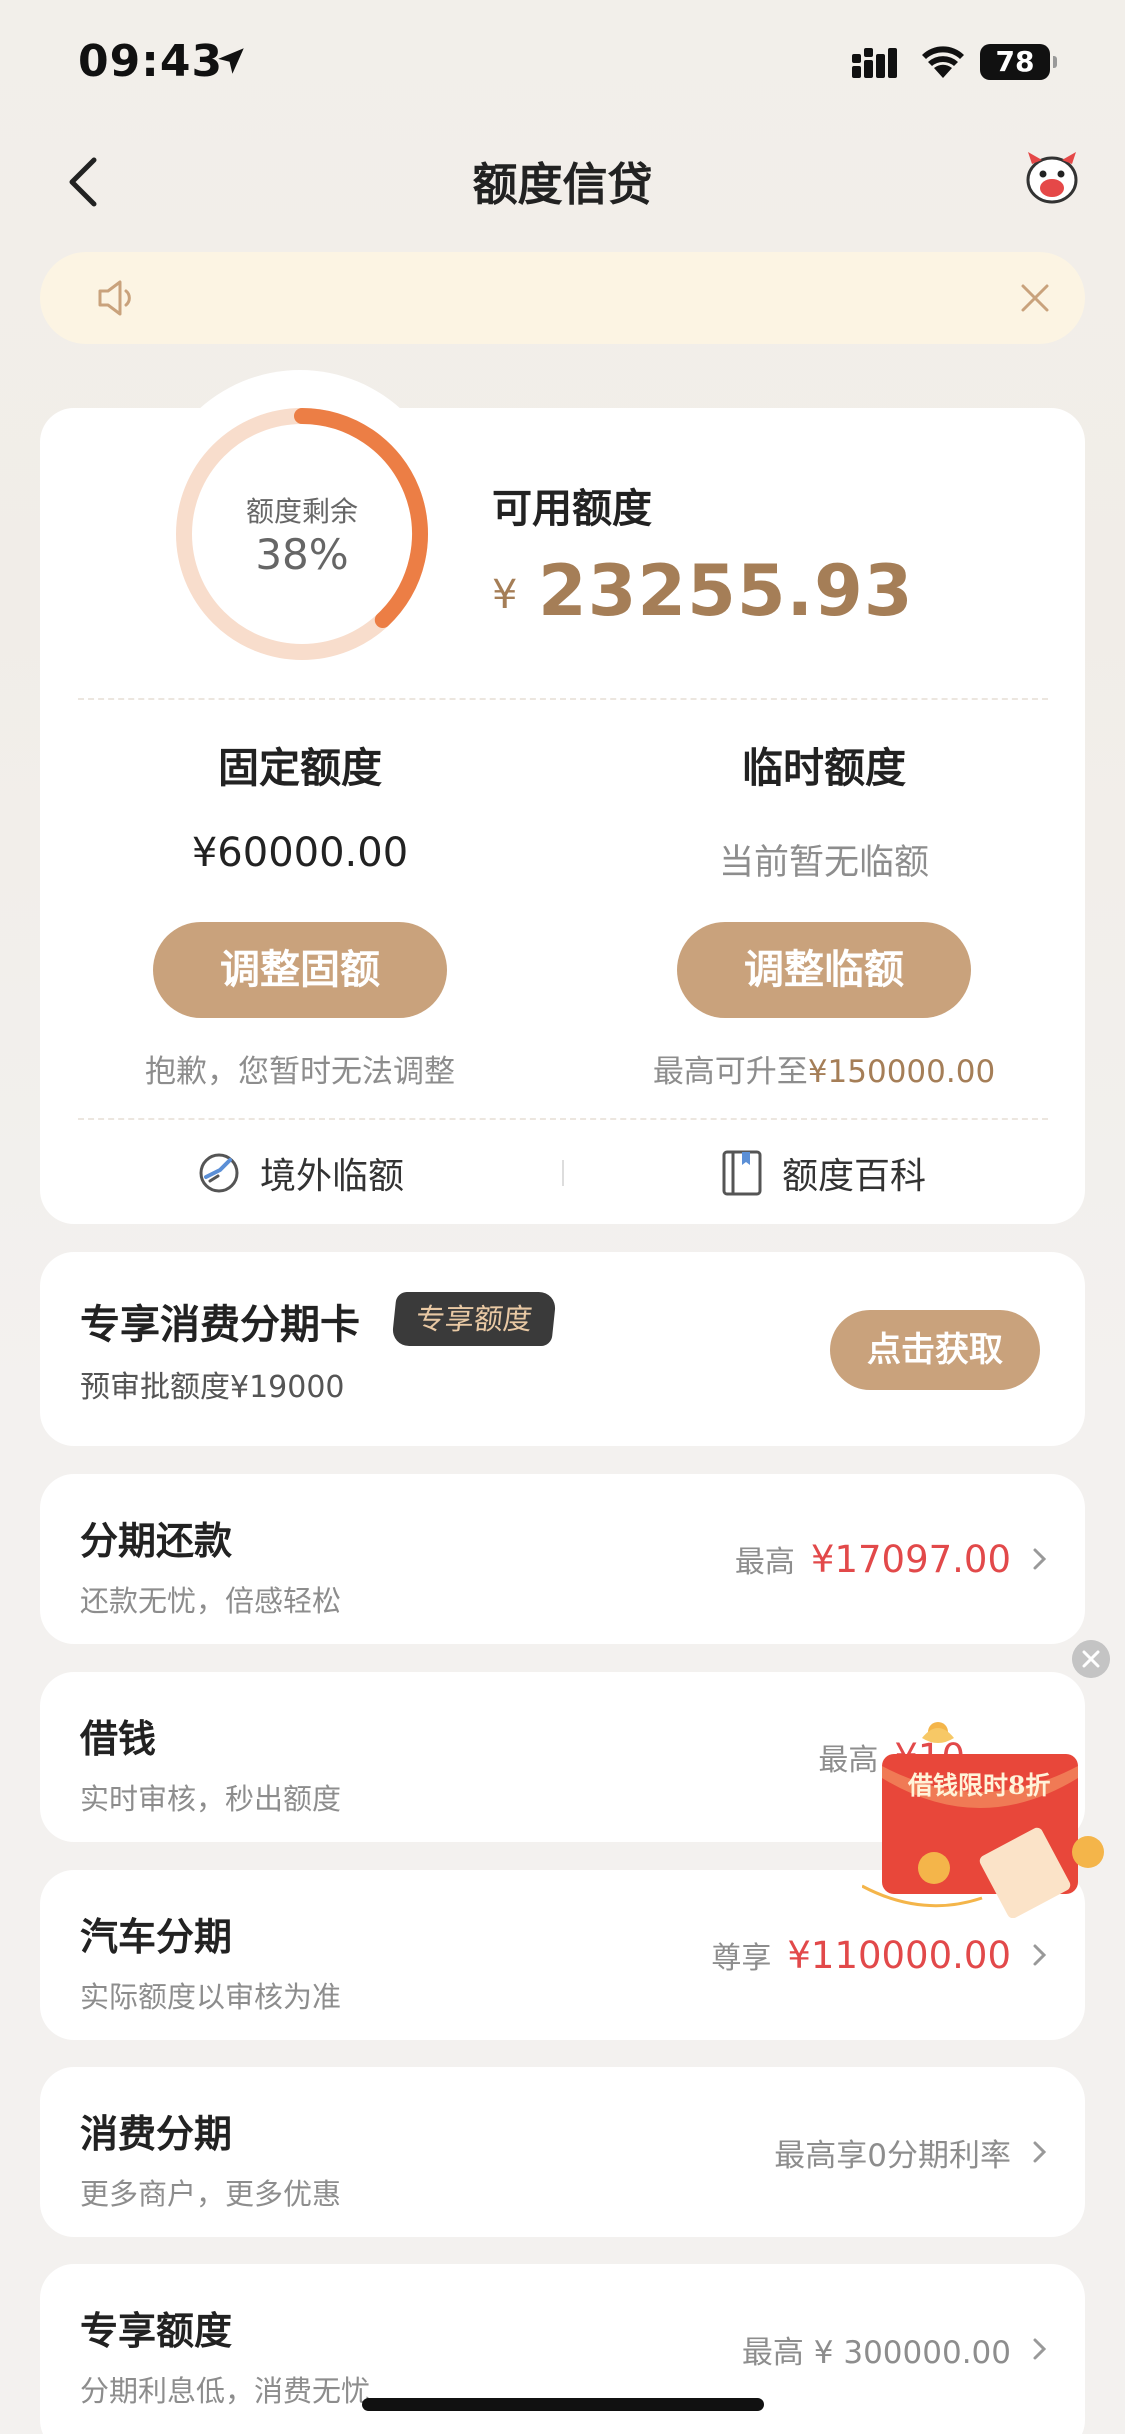 The image size is (1125, 2434). Describe the element at coordinates (563, 2404) in the screenshot. I see `home-indicator` at that location.